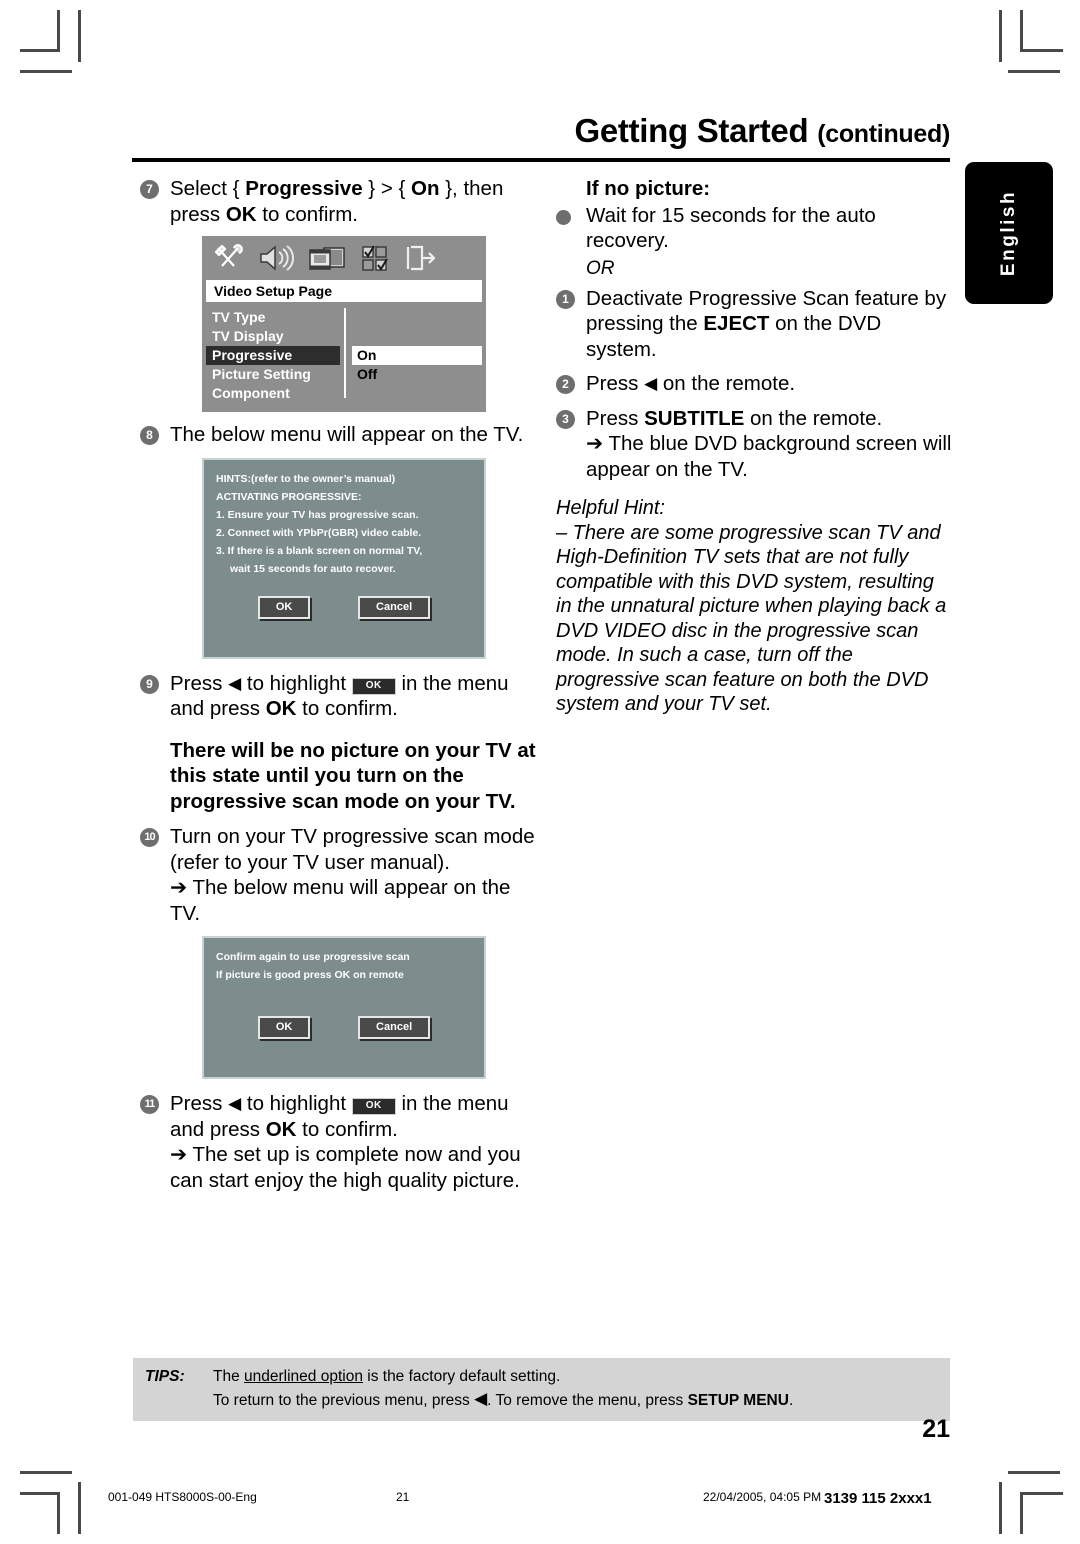 The height and width of the screenshot is (1544, 1080). What do you see at coordinates (878, 1498) in the screenshot?
I see `print-footer-code: 3139 115 2xxx1` at bounding box center [878, 1498].